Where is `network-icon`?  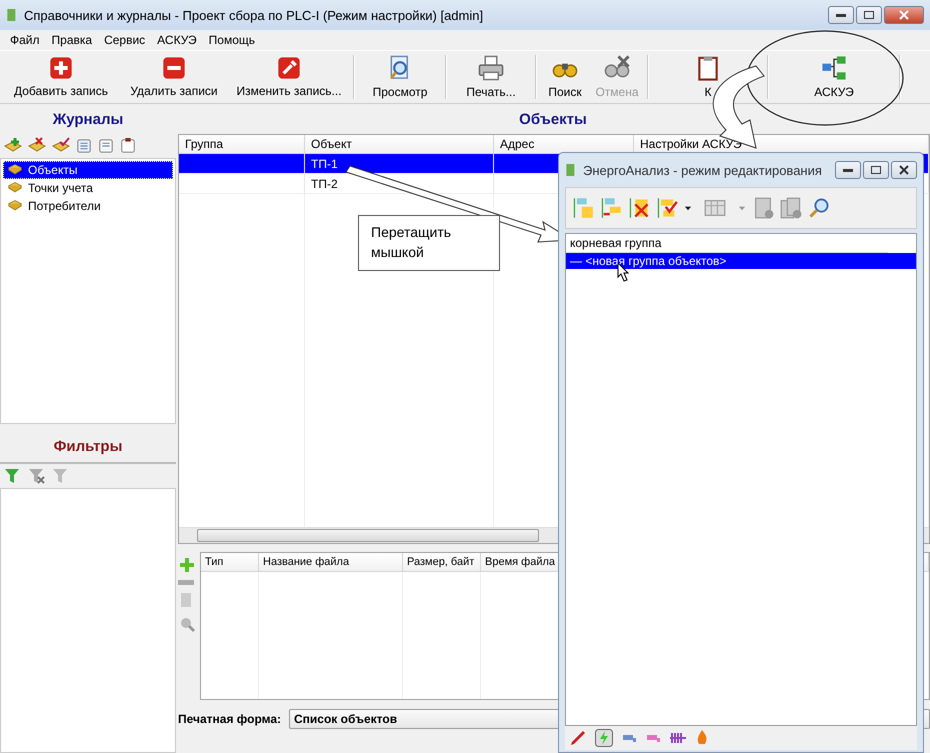
network-icon is located at coordinates (834, 68).